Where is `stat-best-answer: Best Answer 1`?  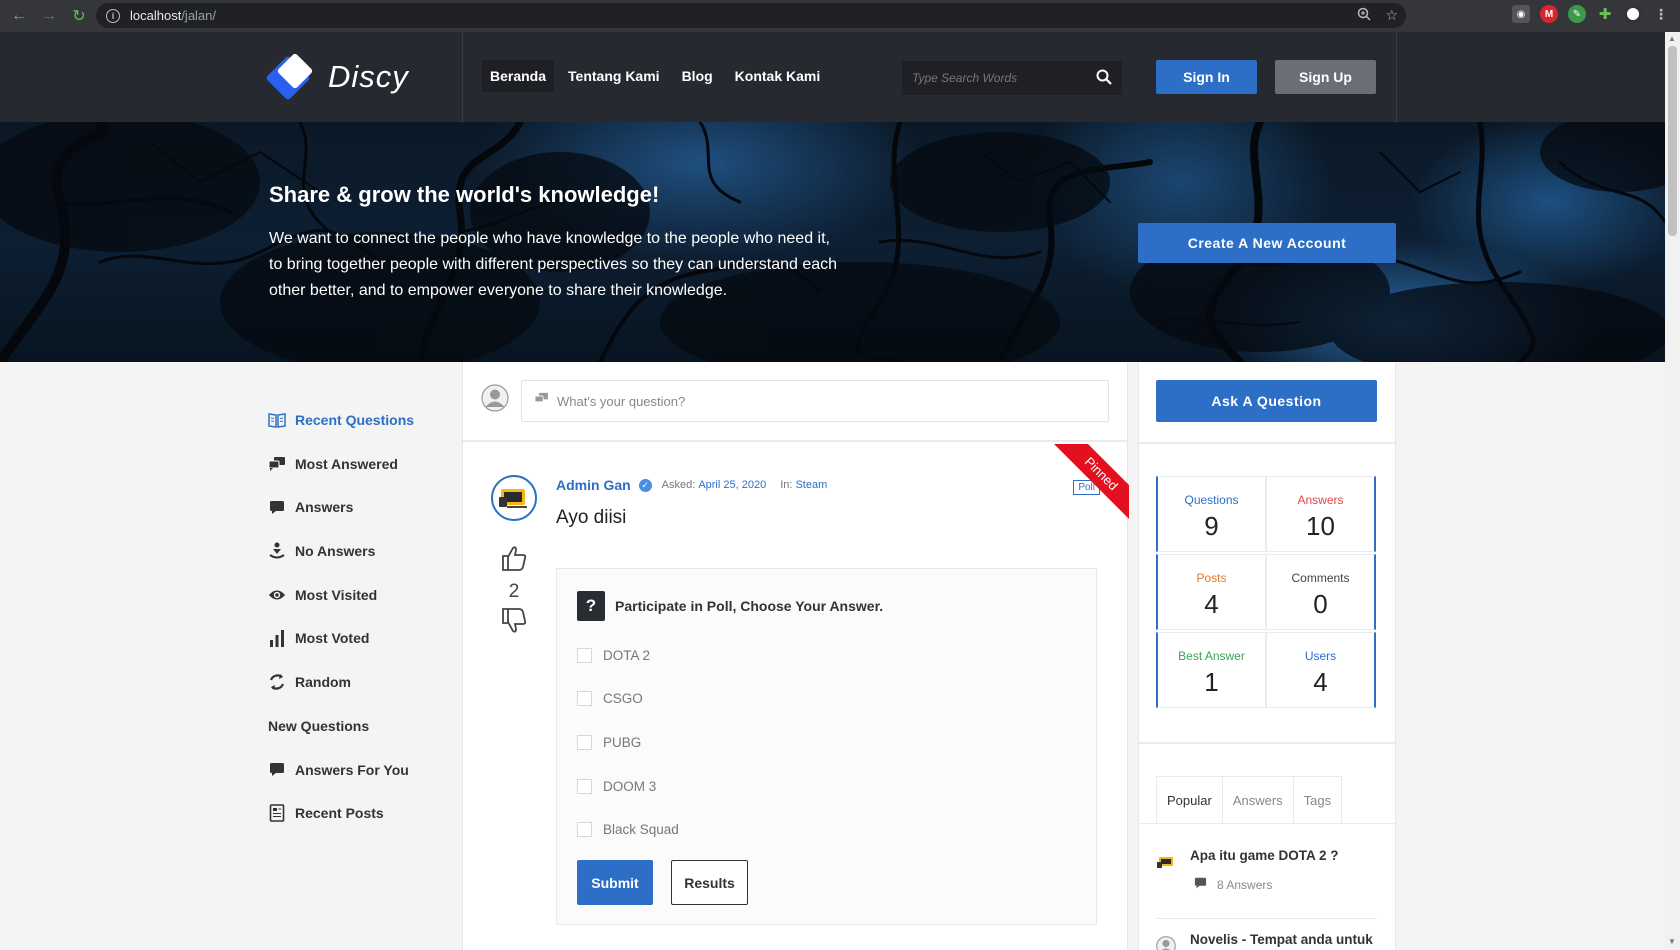 stat-best-answer: Best Answer 1 is located at coordinates (1211, 670).